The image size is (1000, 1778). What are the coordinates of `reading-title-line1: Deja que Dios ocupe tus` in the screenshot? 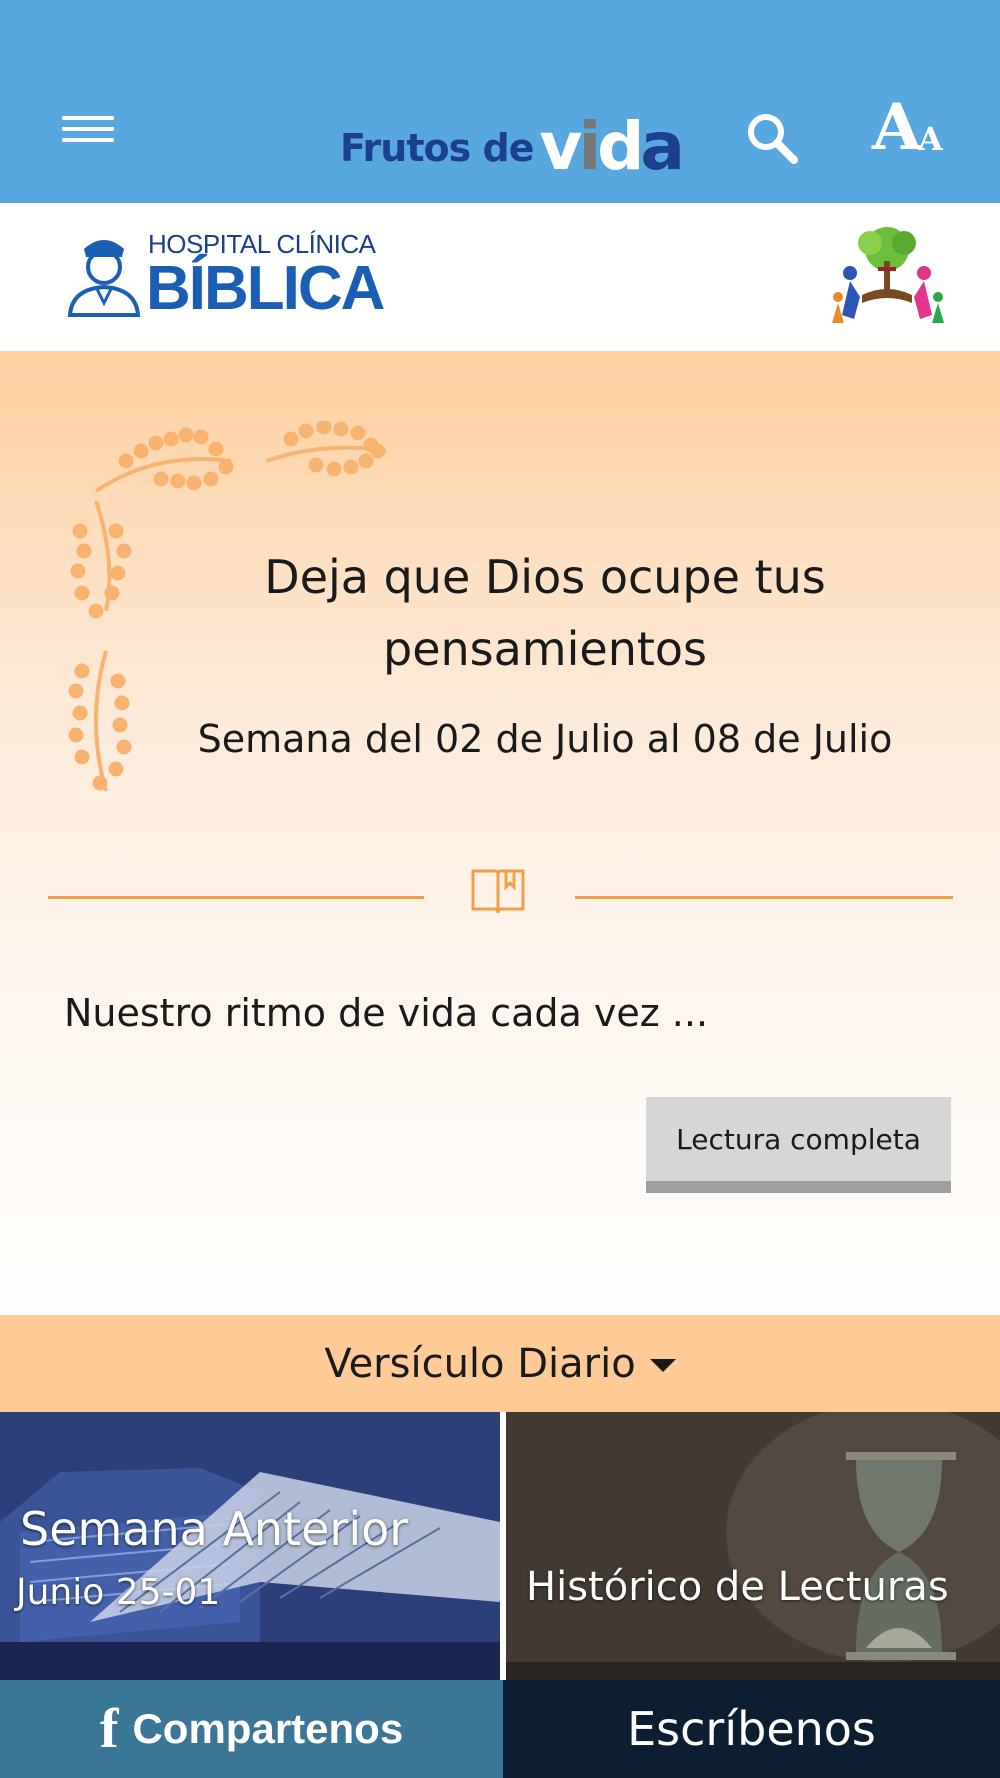 It's located at (545, 577).